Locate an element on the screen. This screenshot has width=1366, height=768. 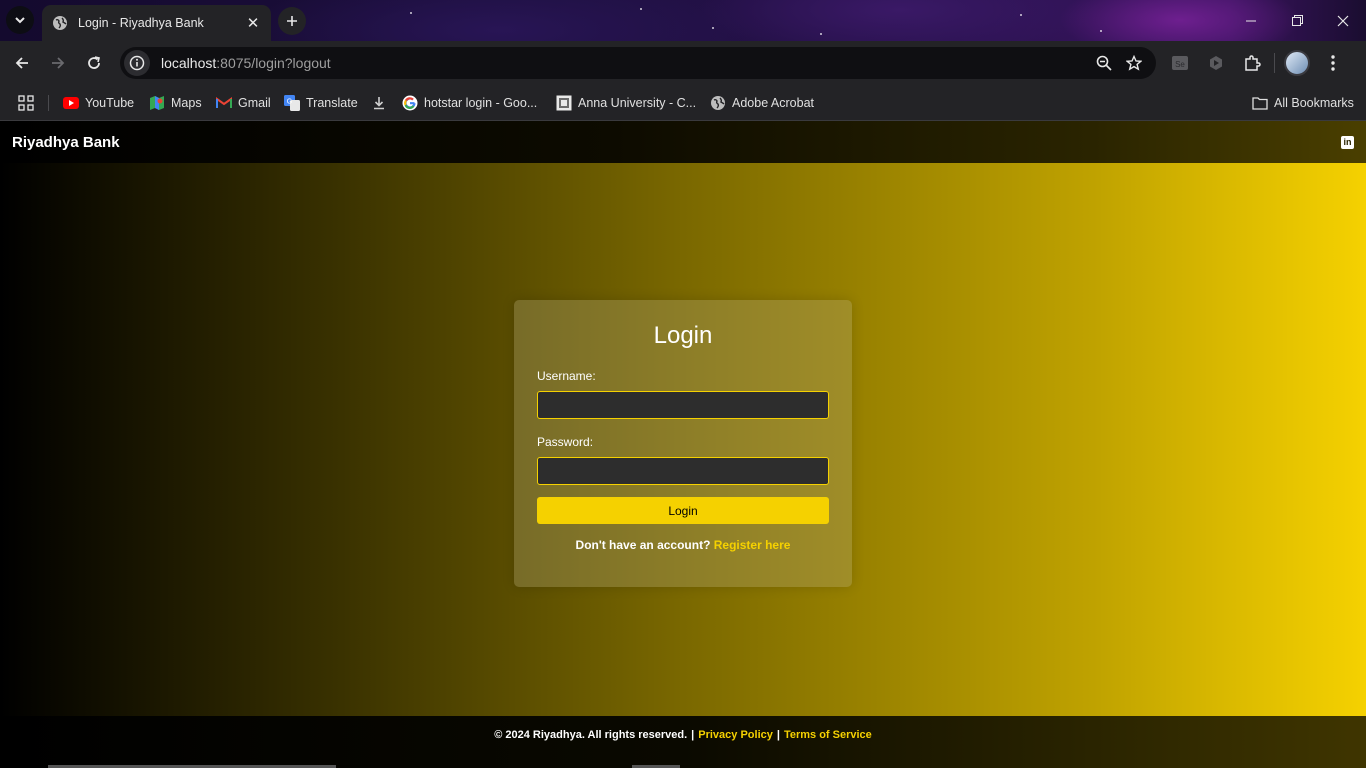
extensions-area: Se is located at coordinates (1256, 63).